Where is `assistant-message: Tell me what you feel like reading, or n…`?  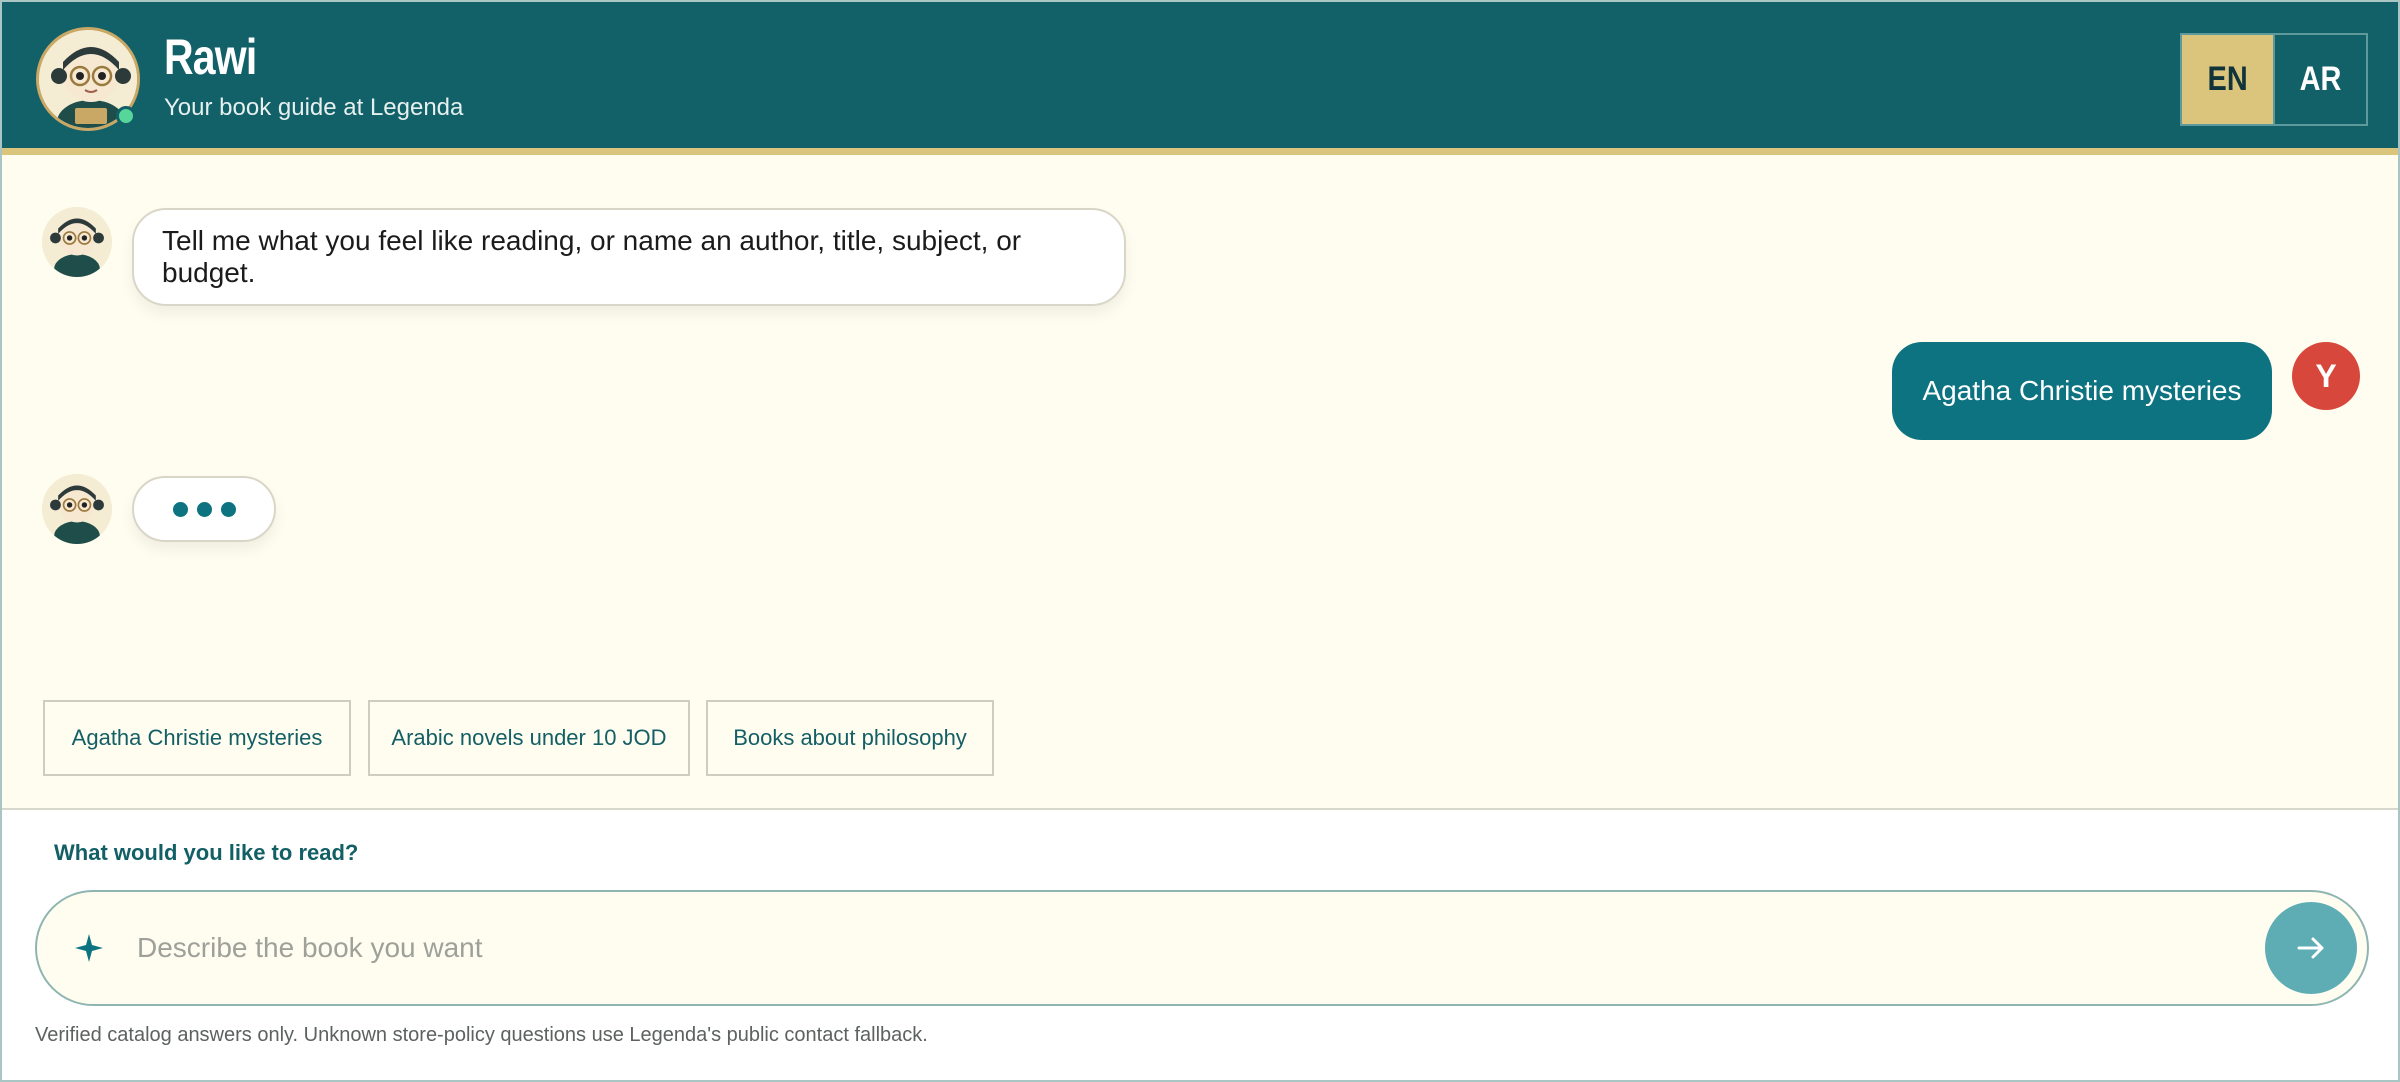
assistant-message: Tell me what you feel like reading, or n… is located at coordinates (629, 257).